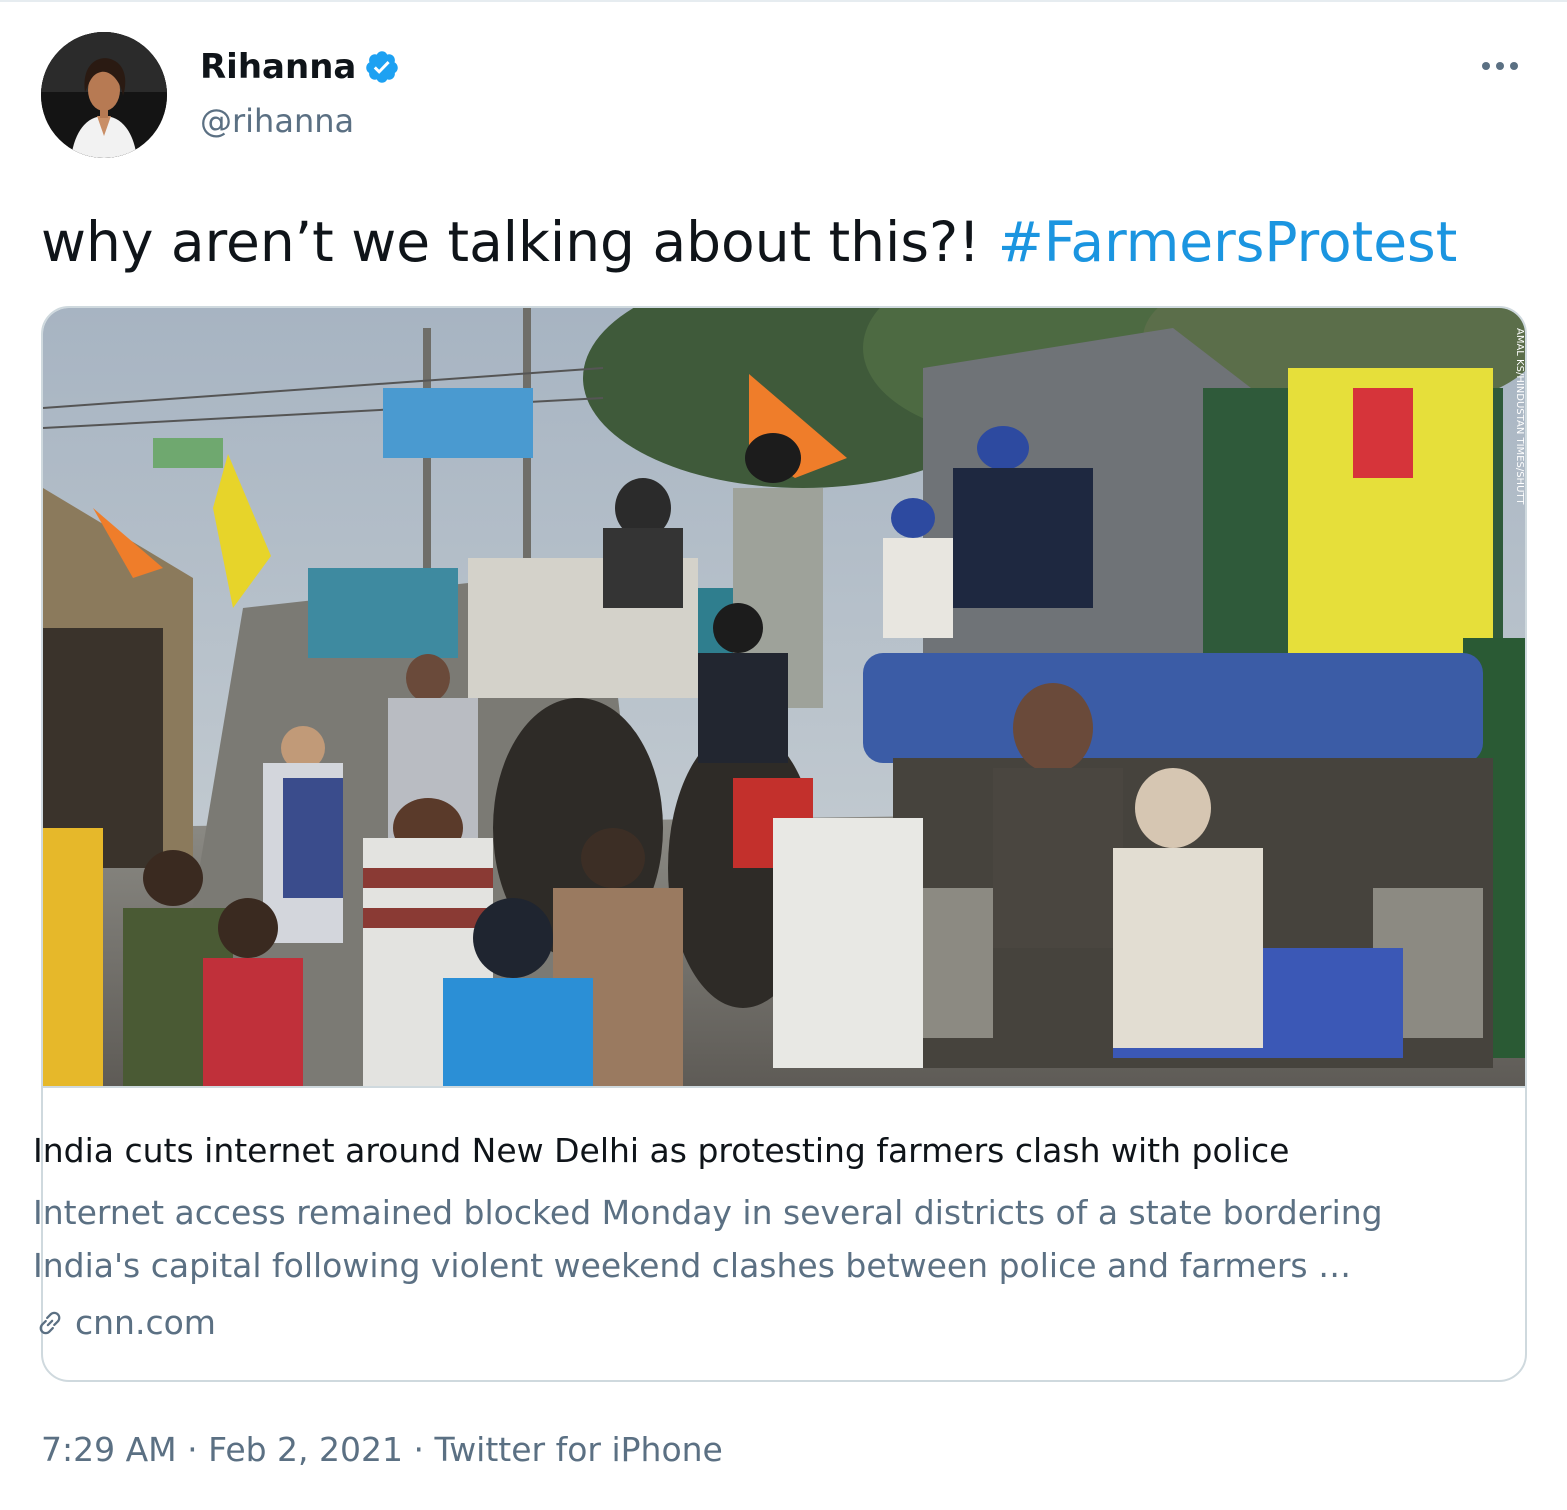  What do you see at coordinates (145, 1322) in the screenshot?
I see `card-domain-text: cnn.com` at bounding box center [145, 1322].